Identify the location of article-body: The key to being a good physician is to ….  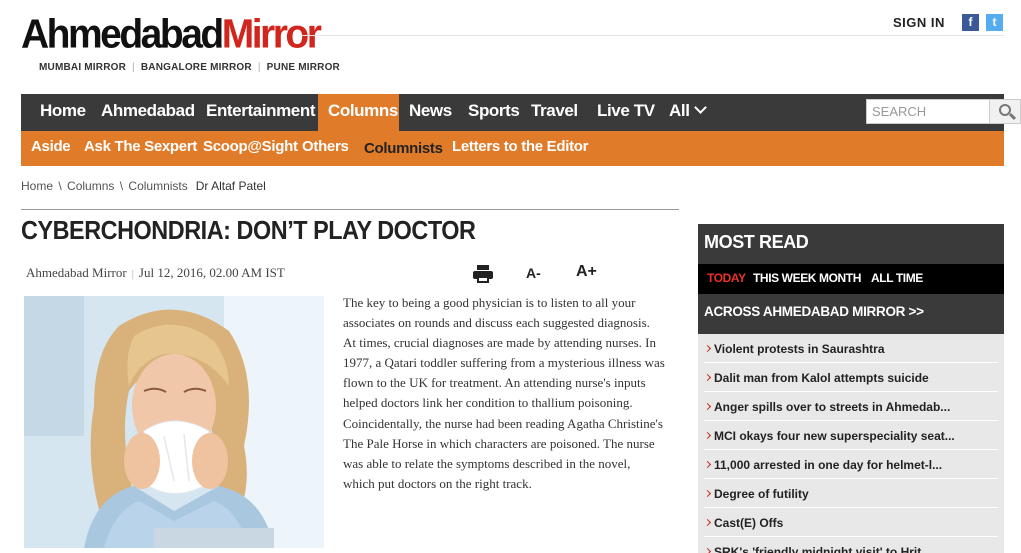
(504, 393).